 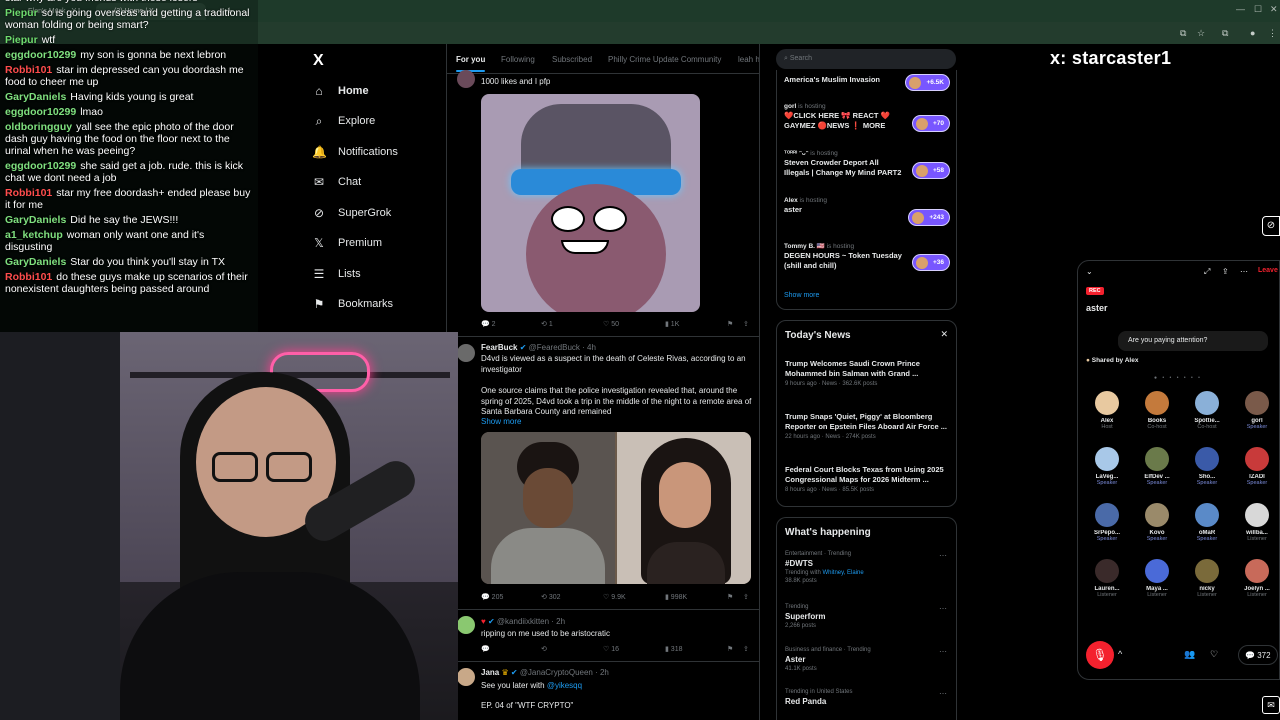 What do you see at coordinates (38, 127) in the screenshot?
I see `chat-username: oldboringguy` at bounding box center [38, 127].